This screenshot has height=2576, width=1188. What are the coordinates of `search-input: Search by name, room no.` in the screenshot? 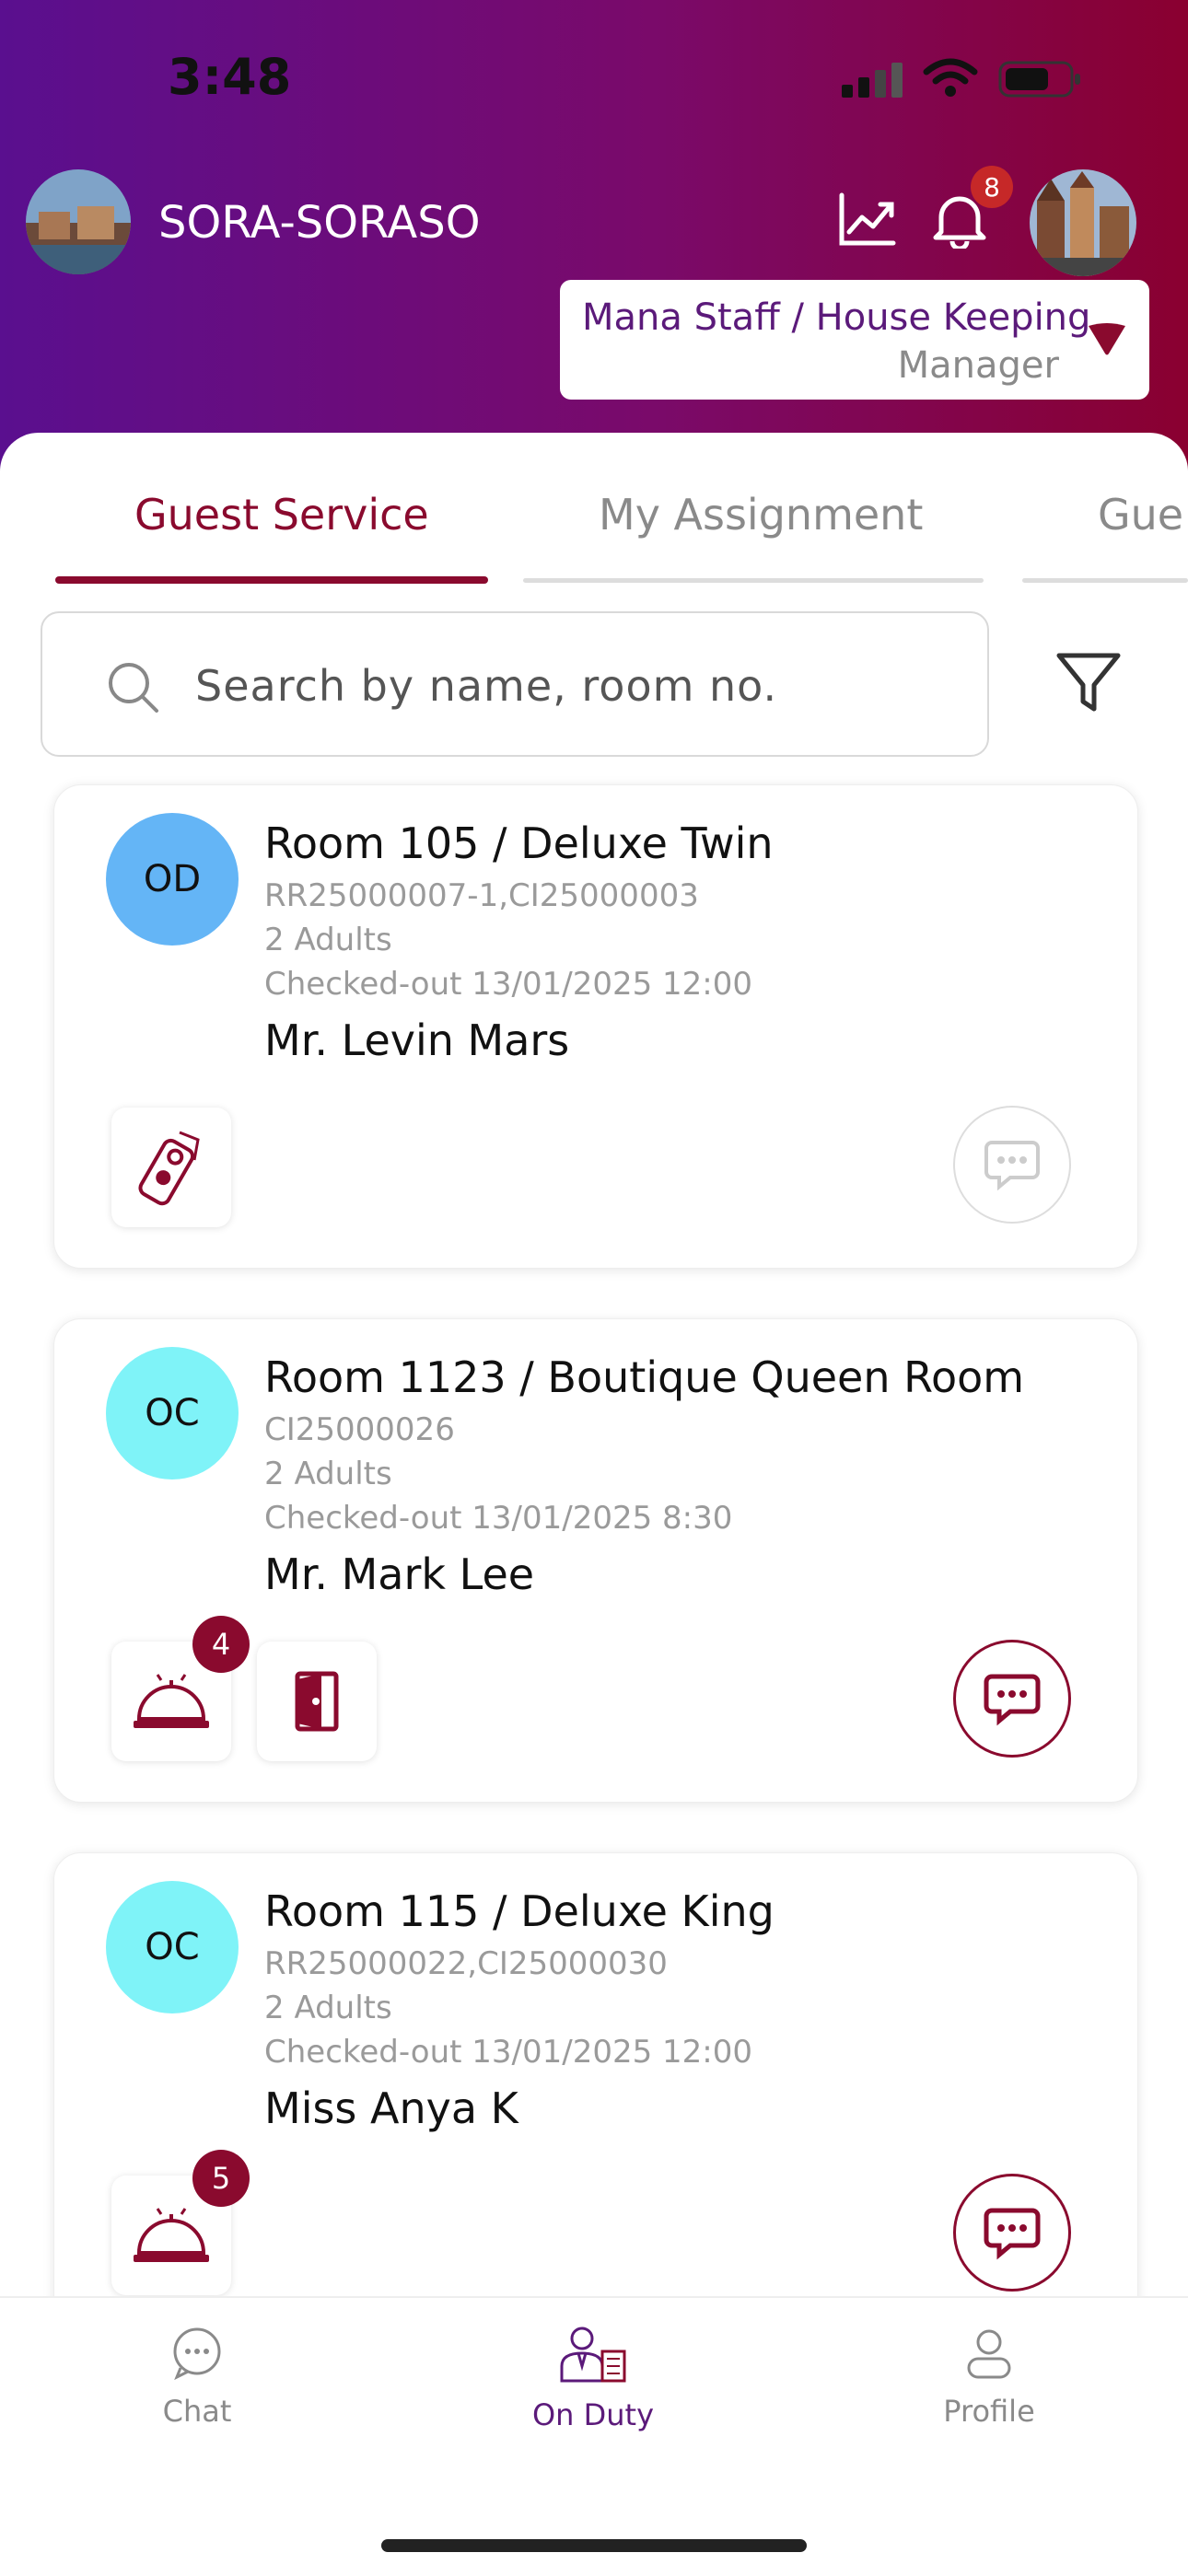 It's located at (515, 684).